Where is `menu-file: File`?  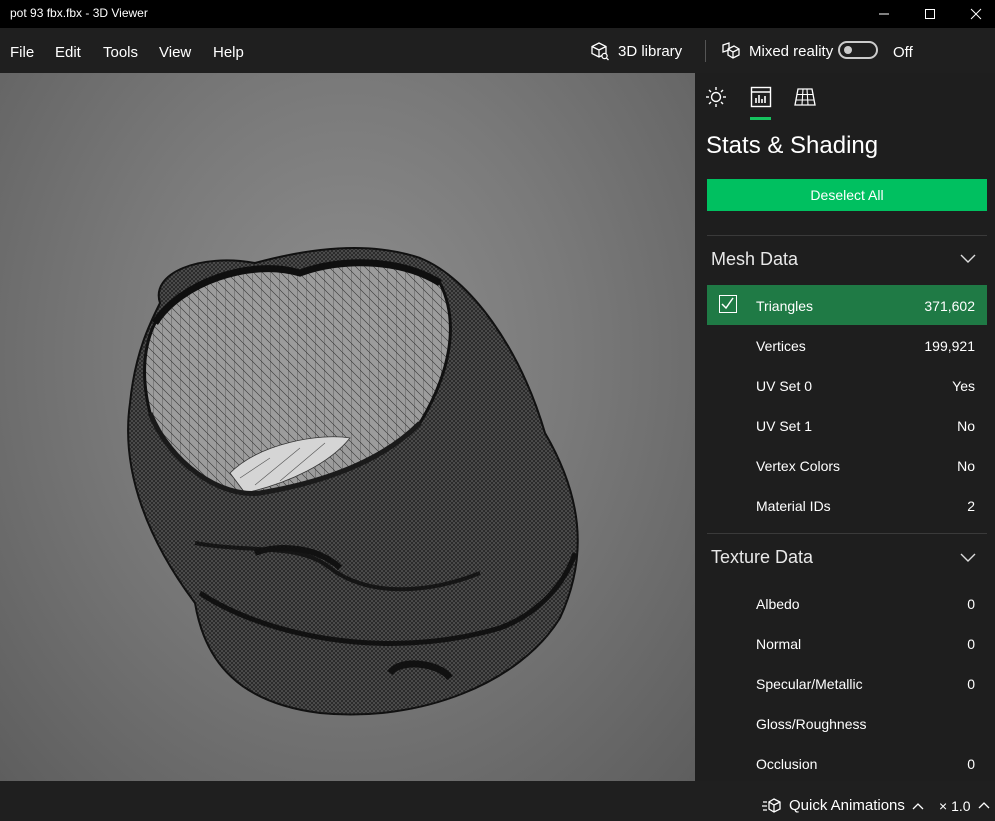 menu-file: File is located at coordinates (22, 52).